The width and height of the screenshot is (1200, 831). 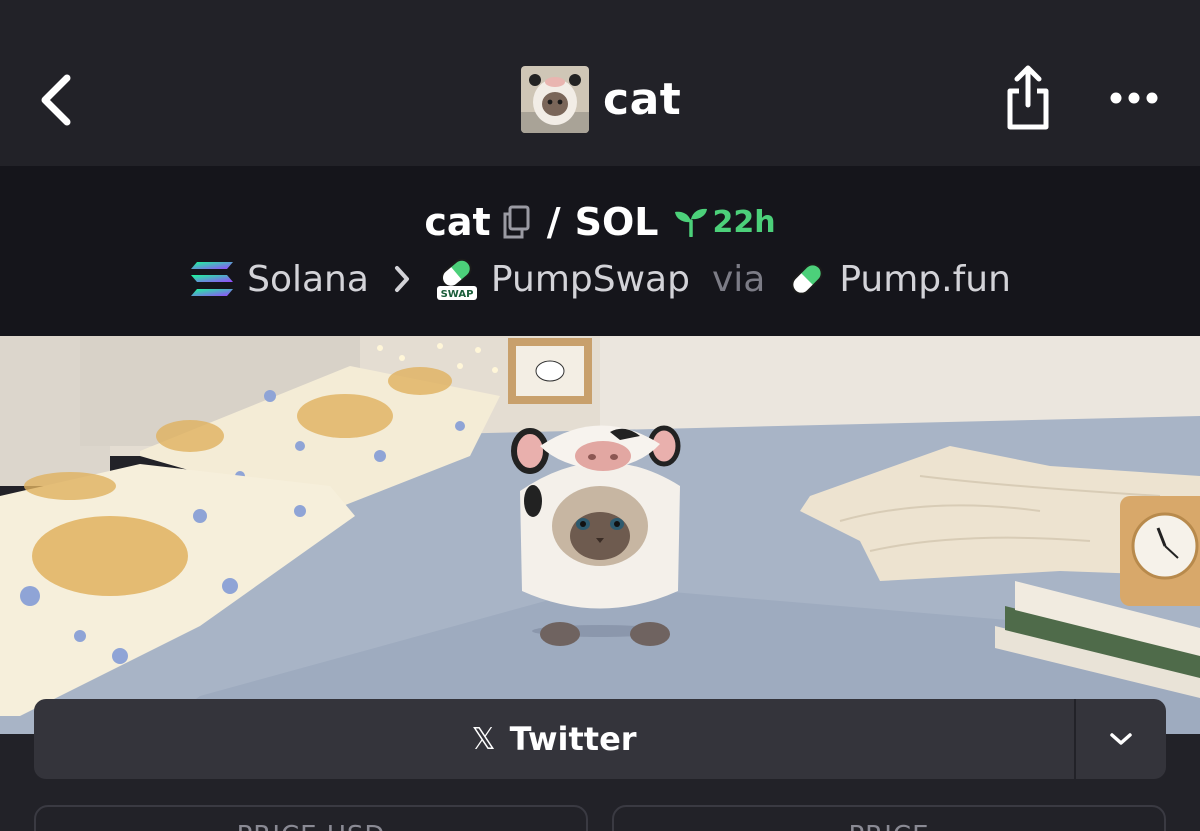 I want to click on base-token-symbol: cat, so click(x=457, y=222).